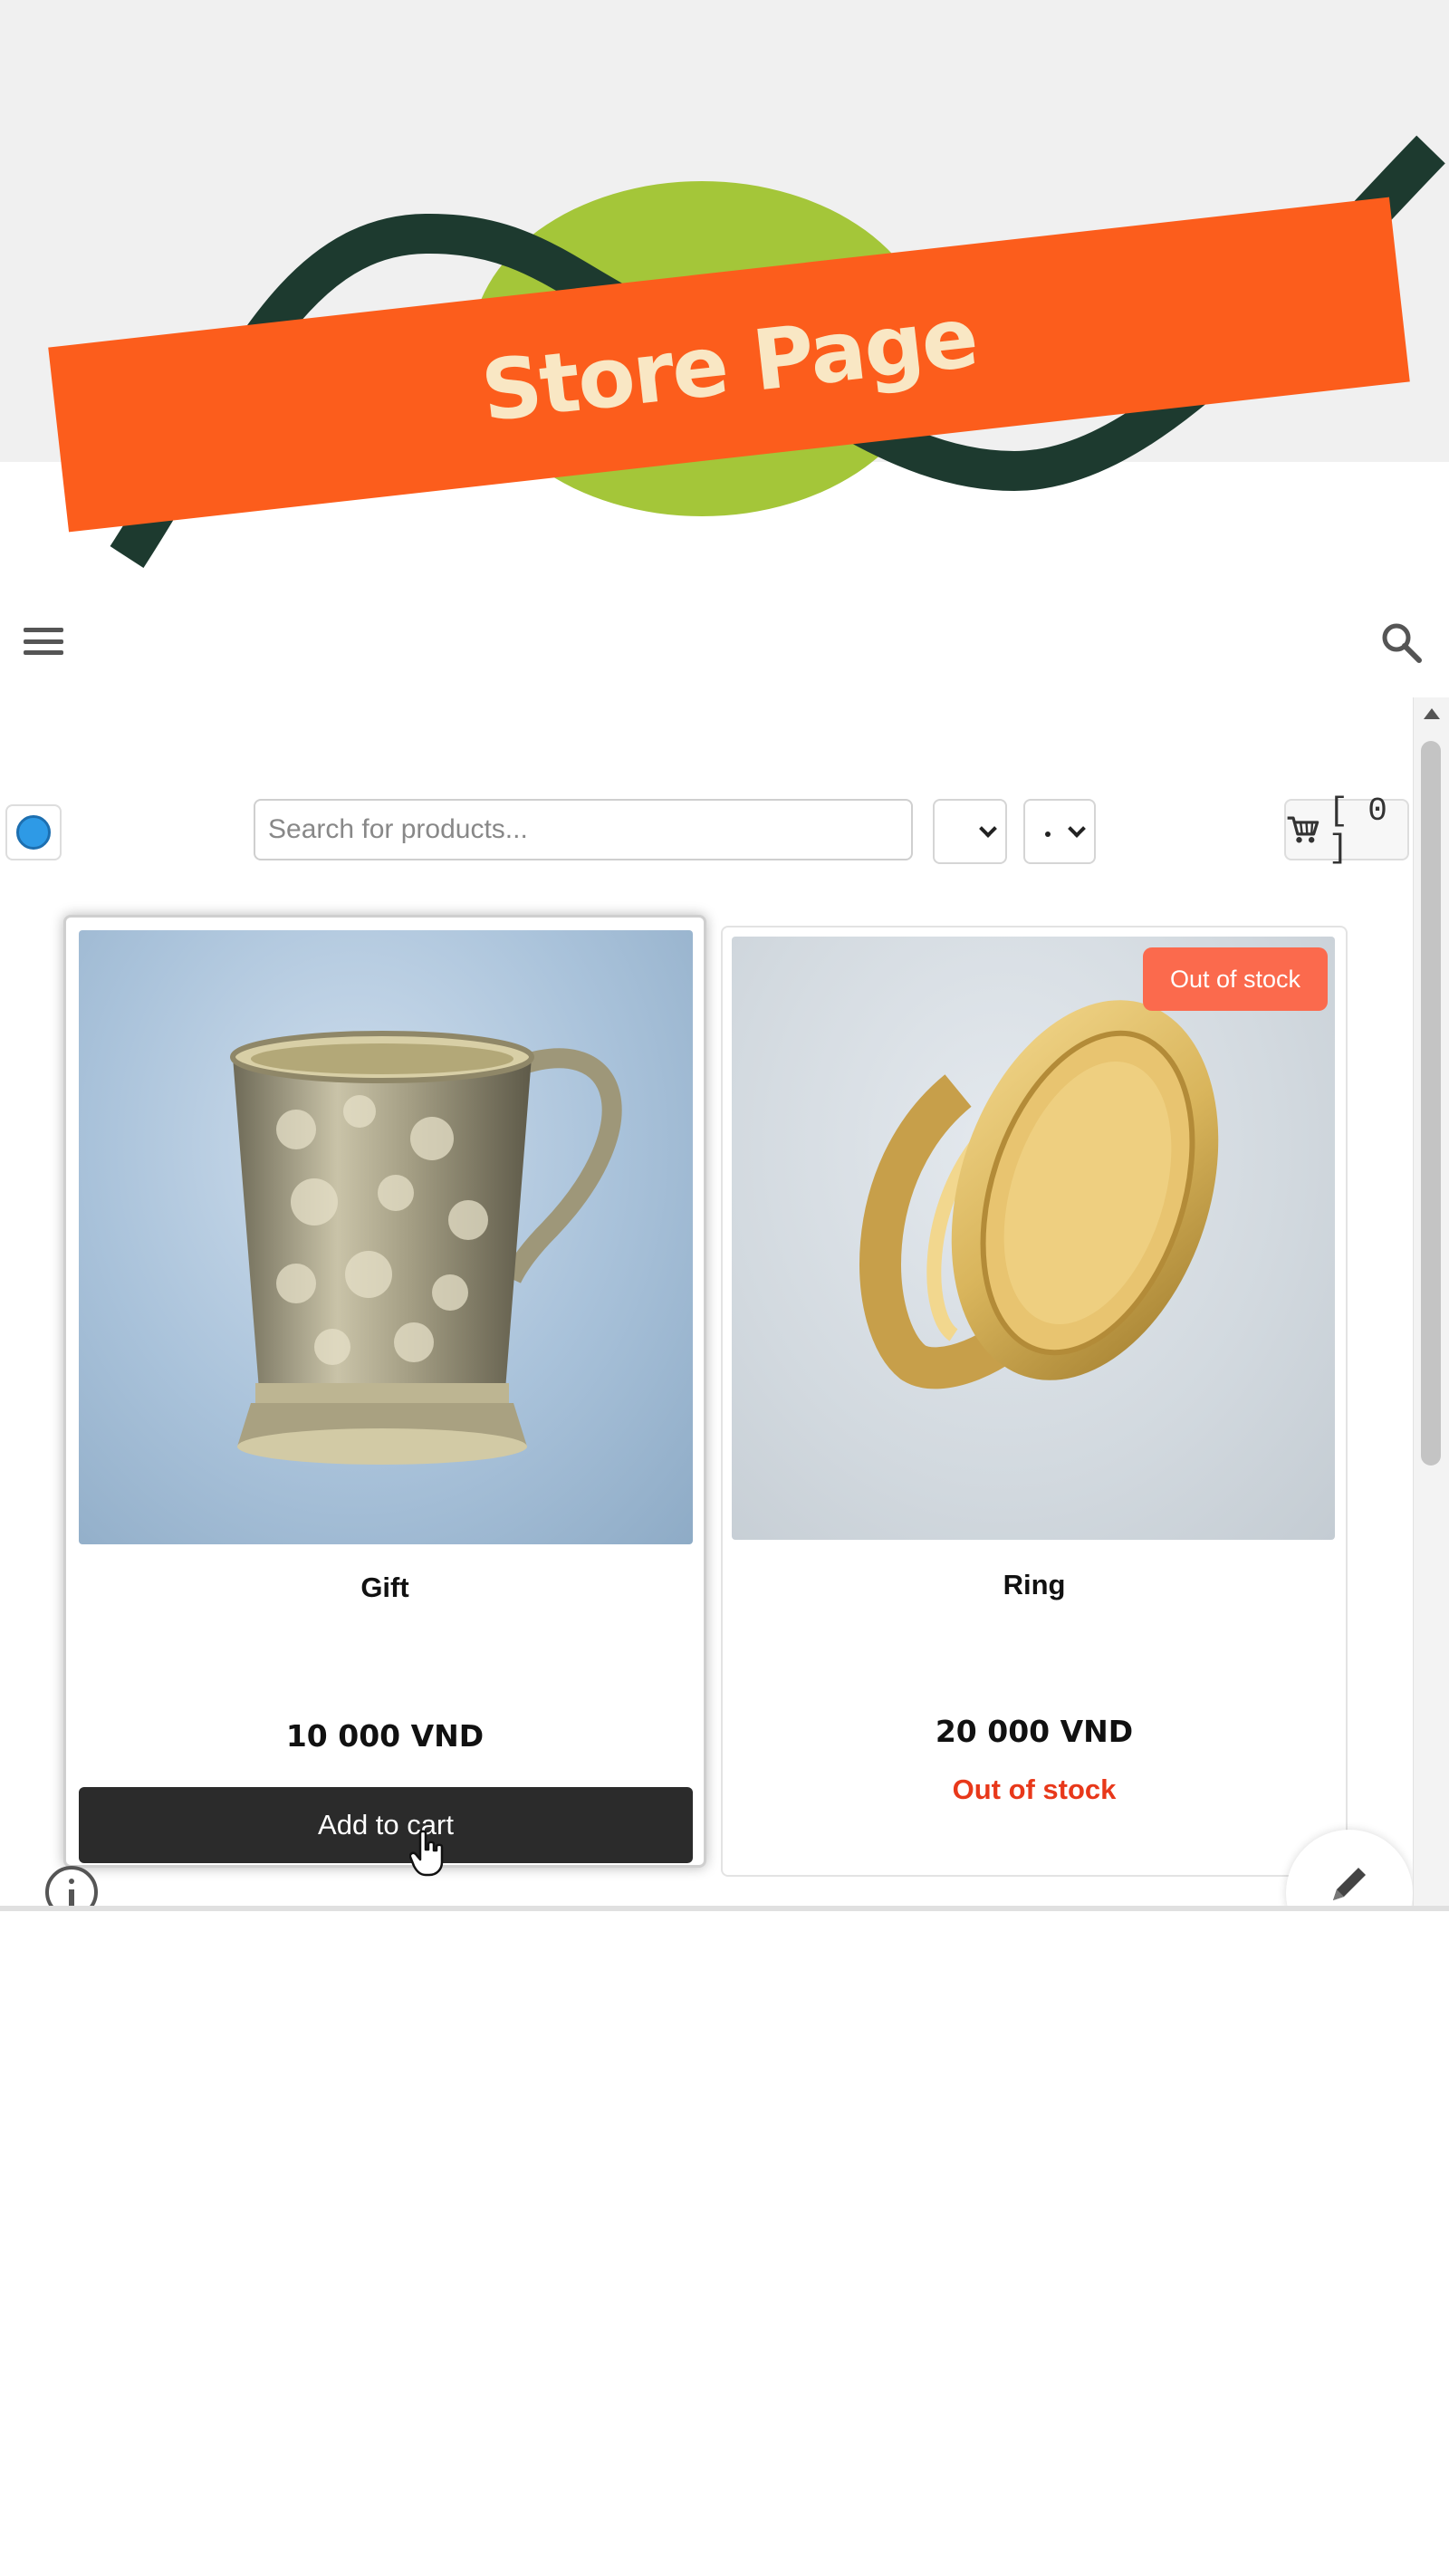  I want to click on add-to-cart-button: Add to cart, so click(386, 1825).